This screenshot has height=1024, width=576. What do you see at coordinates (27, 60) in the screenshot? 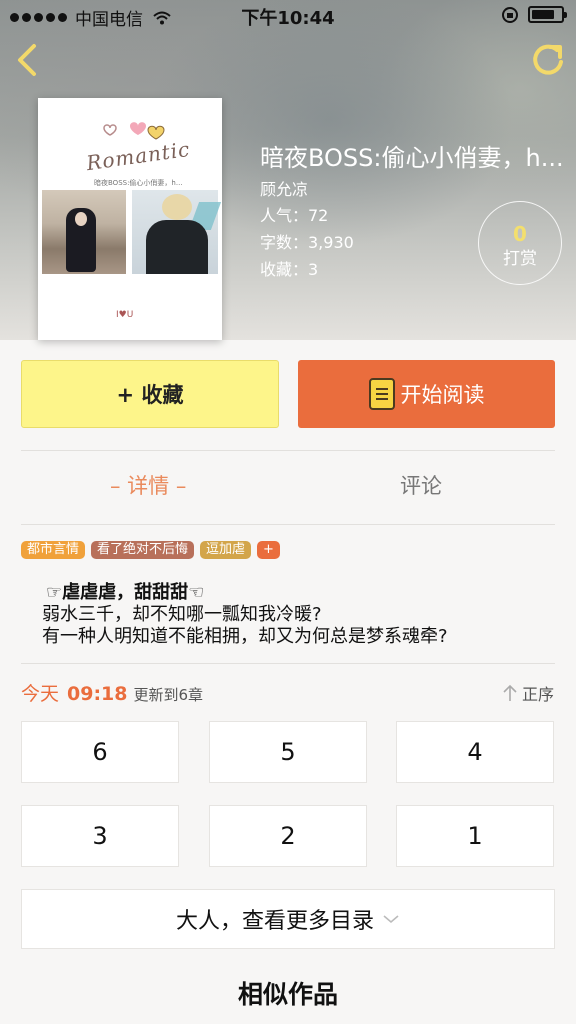
I see `back-arrow-icon` at bounding box center [27, 60].